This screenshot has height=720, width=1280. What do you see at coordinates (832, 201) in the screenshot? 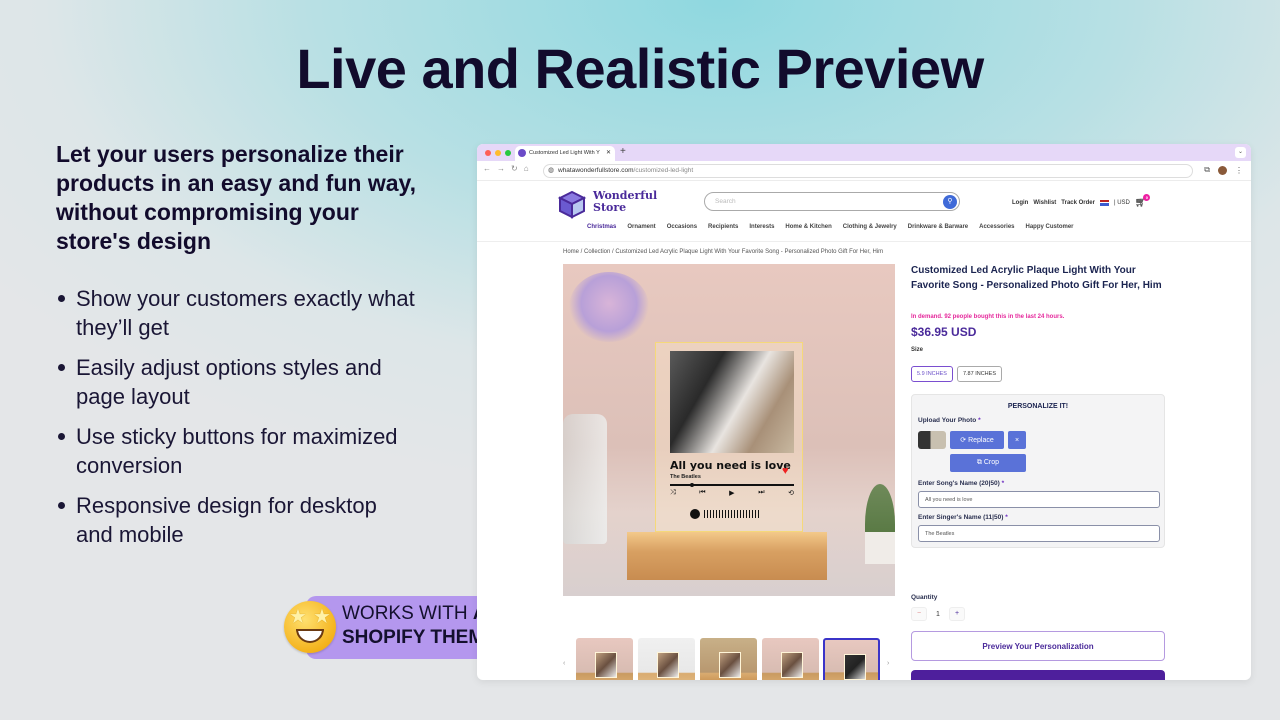
I see `search-input: Search ⚲` at bounding box center [832, 201].